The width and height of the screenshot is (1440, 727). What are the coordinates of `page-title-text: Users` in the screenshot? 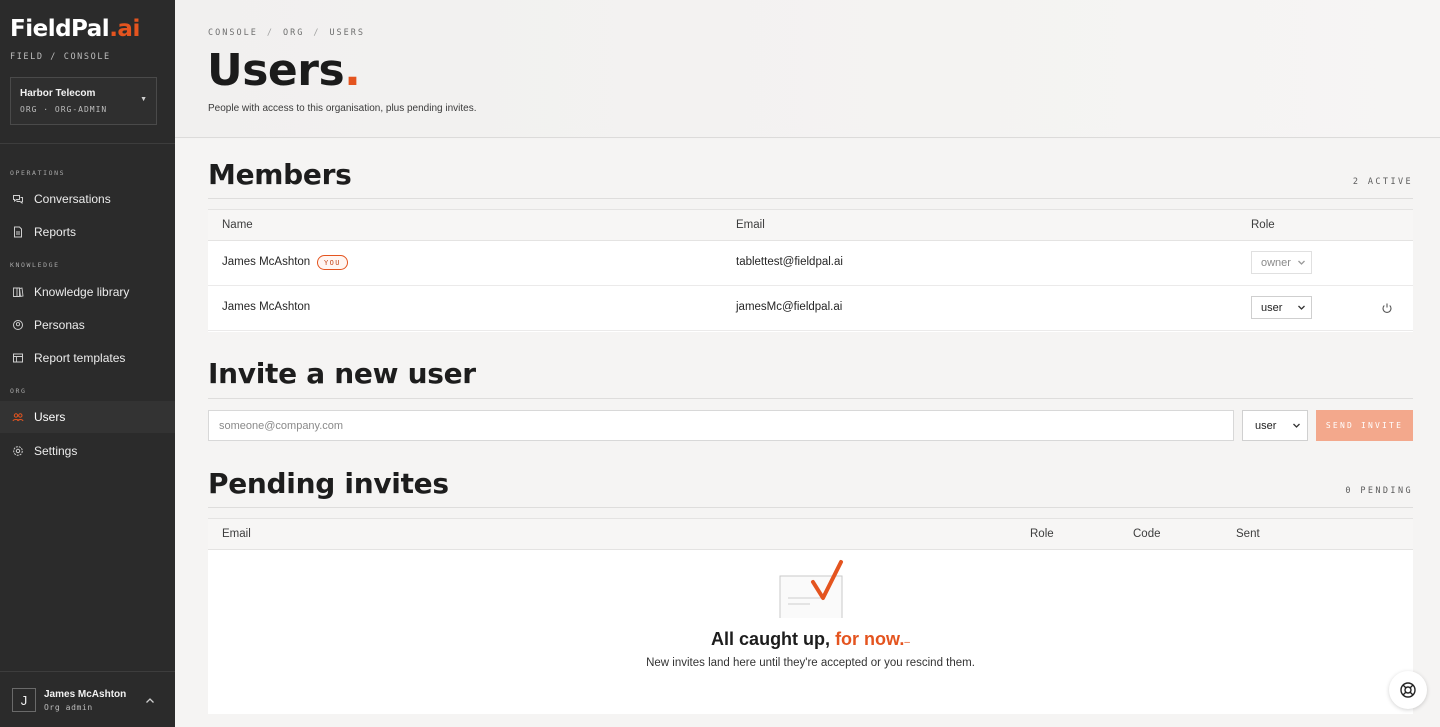 It's located at (276, 70).